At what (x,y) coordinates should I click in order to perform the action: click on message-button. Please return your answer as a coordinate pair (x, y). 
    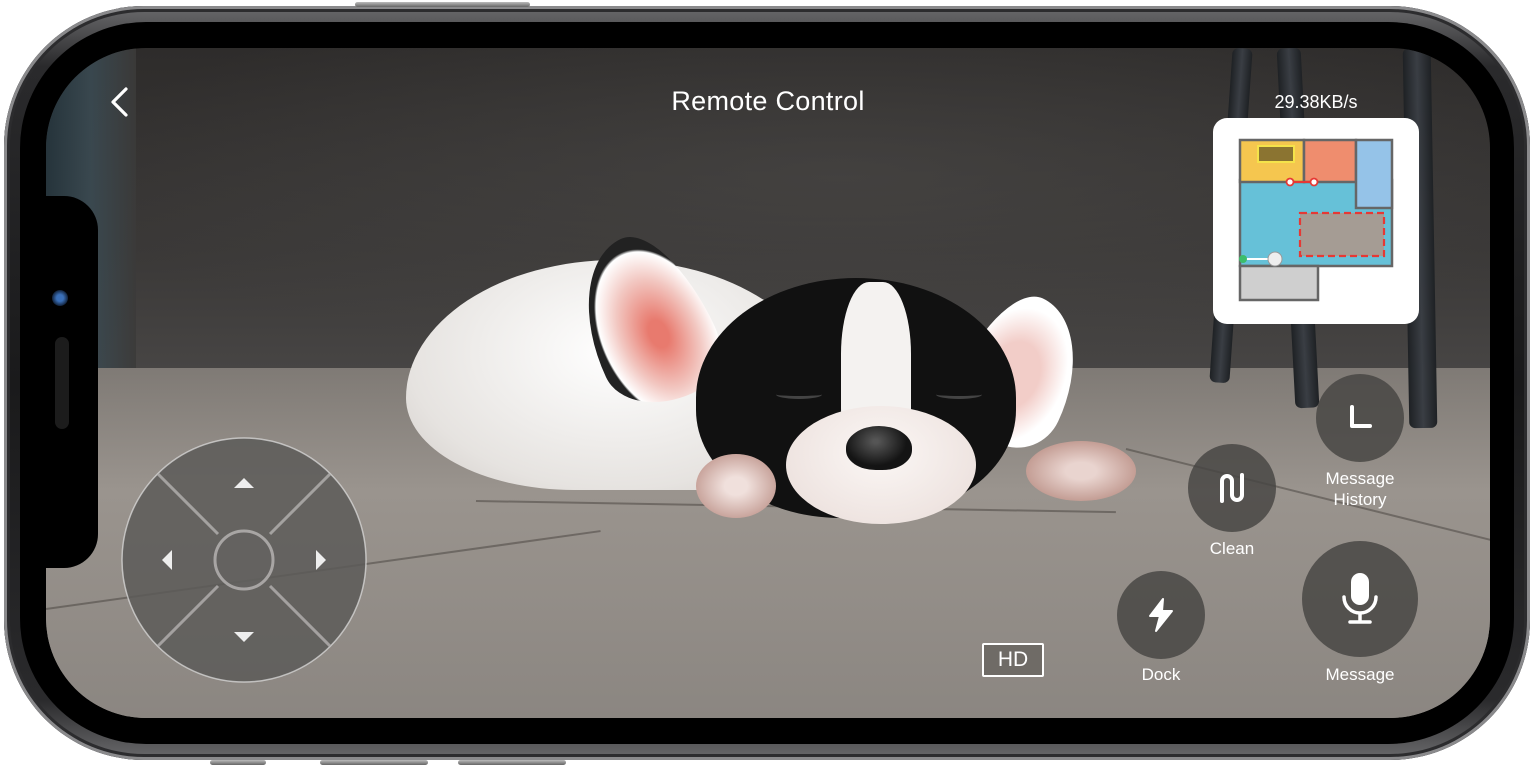
    Looking at the image, I should click on (1360, 599).